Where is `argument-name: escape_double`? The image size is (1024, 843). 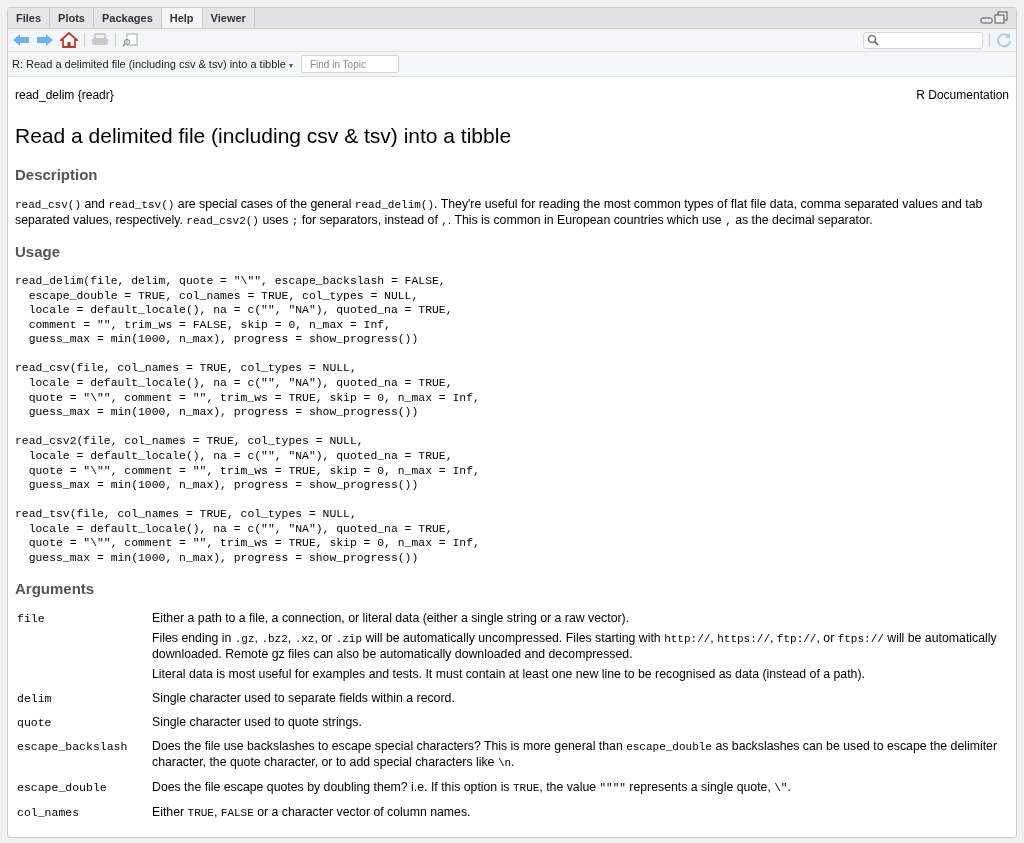
argument-name: escape_double is located at coordinates (61, 788).